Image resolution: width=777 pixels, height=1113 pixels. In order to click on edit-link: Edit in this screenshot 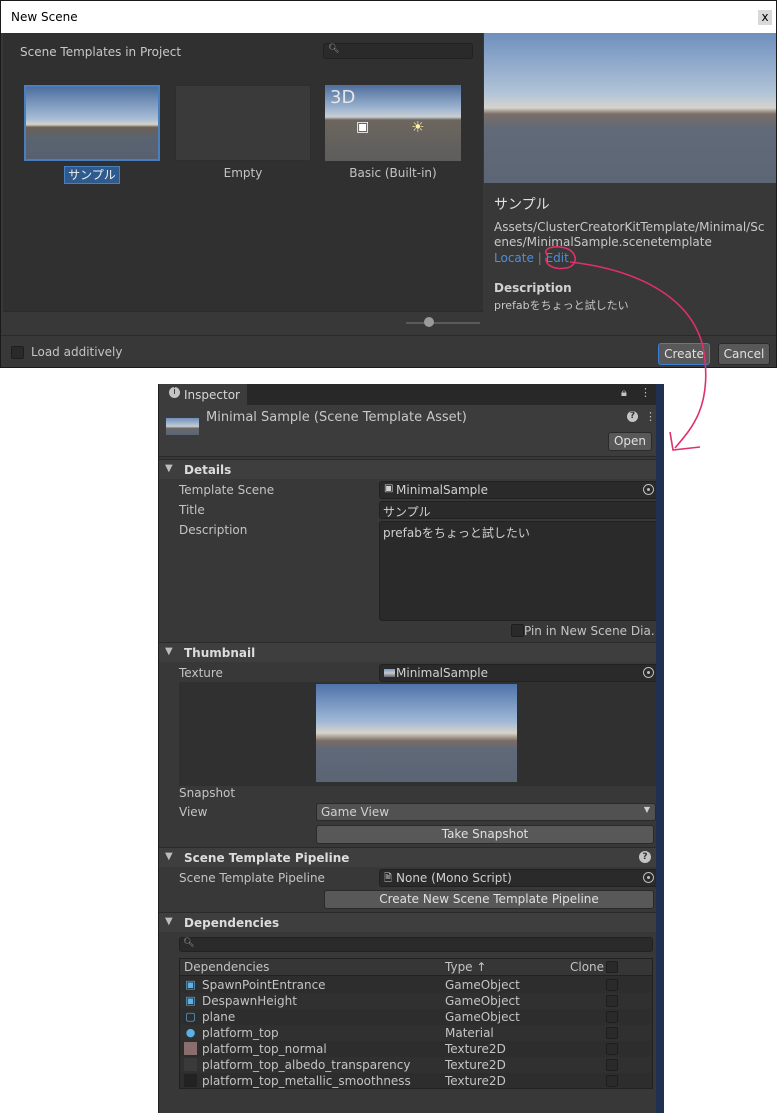, I will do `click(557, 258)`.